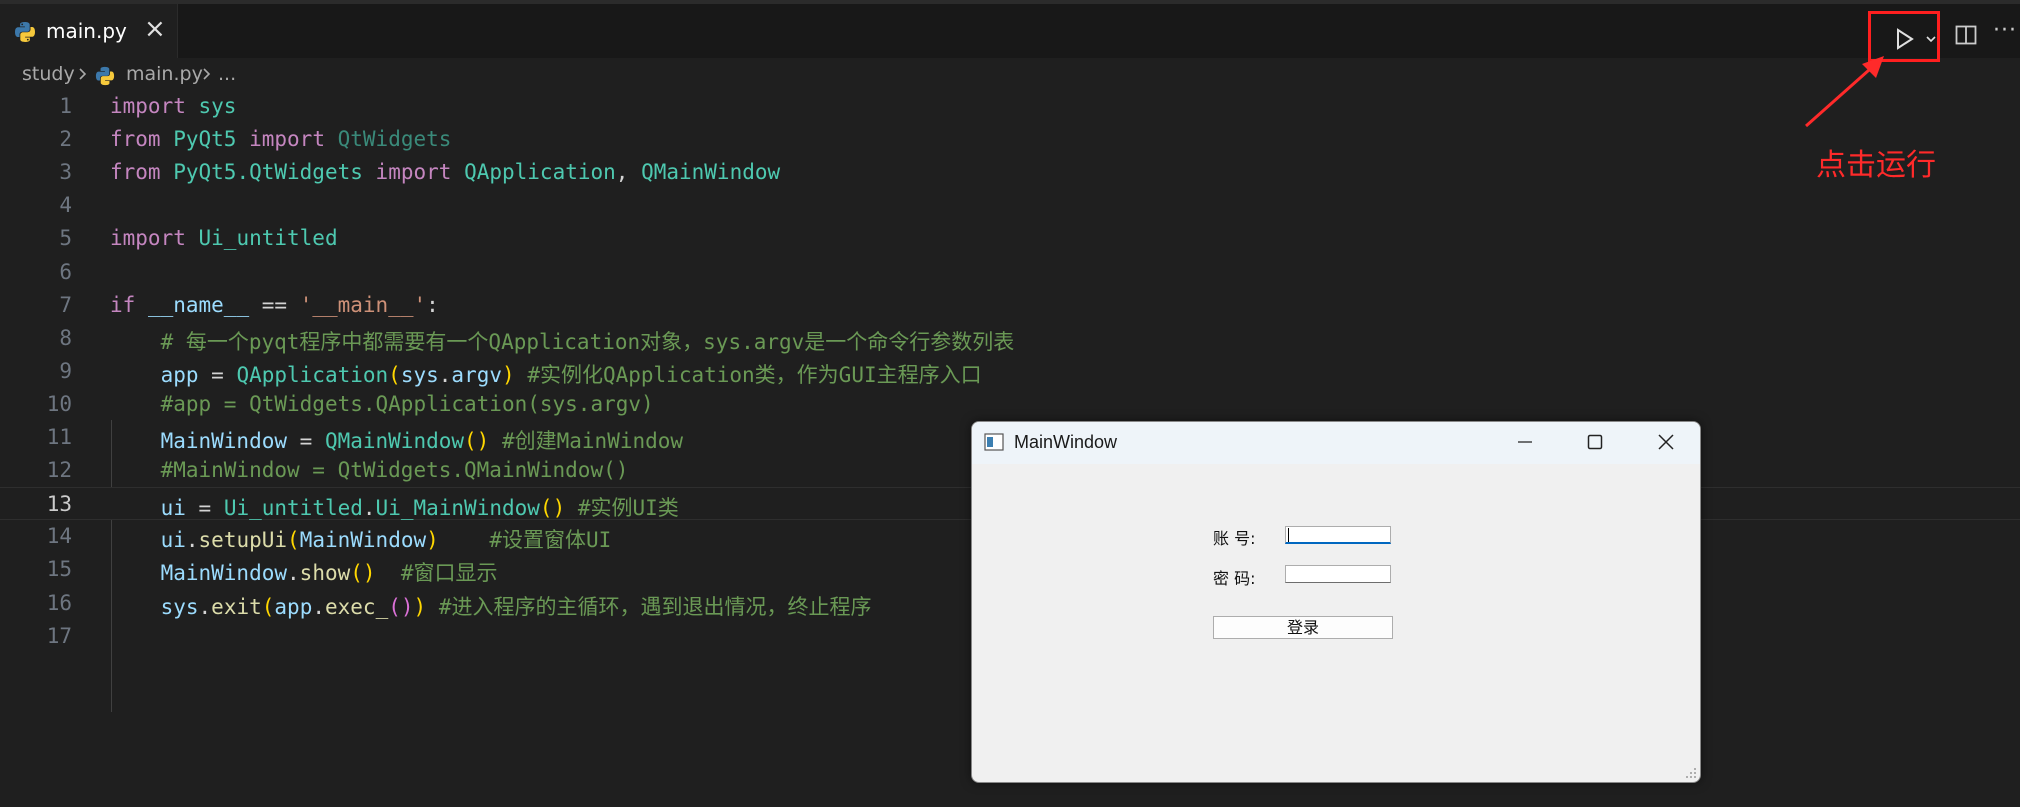 The width and height of the screenshot is (2020, 807). What do you see at coordinates (1966, 35) in the screenshot?
I see `split-editor-icon` at bounding box center [1966, 35].